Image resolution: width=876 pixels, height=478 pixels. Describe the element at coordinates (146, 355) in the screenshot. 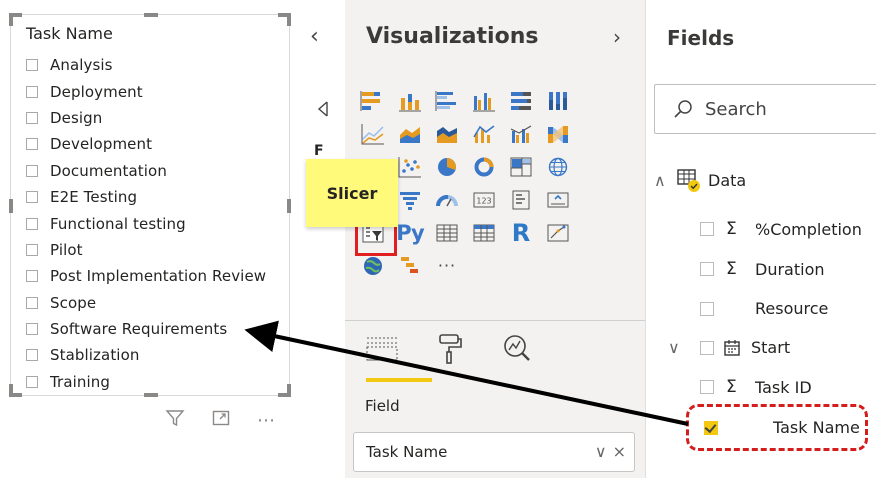

I see `slicer-item: Stablization` at that location.